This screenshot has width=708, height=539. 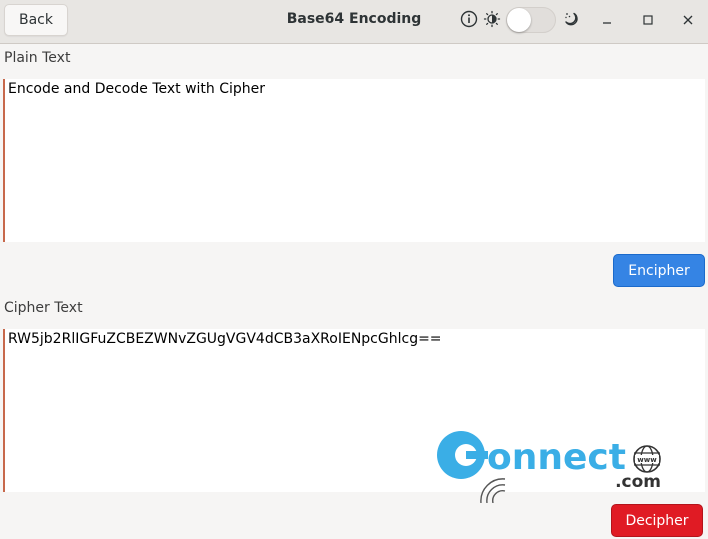 What do you see at coordinates (492, 19) in the screenshot?
I see `sun-icon` at bounding box center [492, 19].